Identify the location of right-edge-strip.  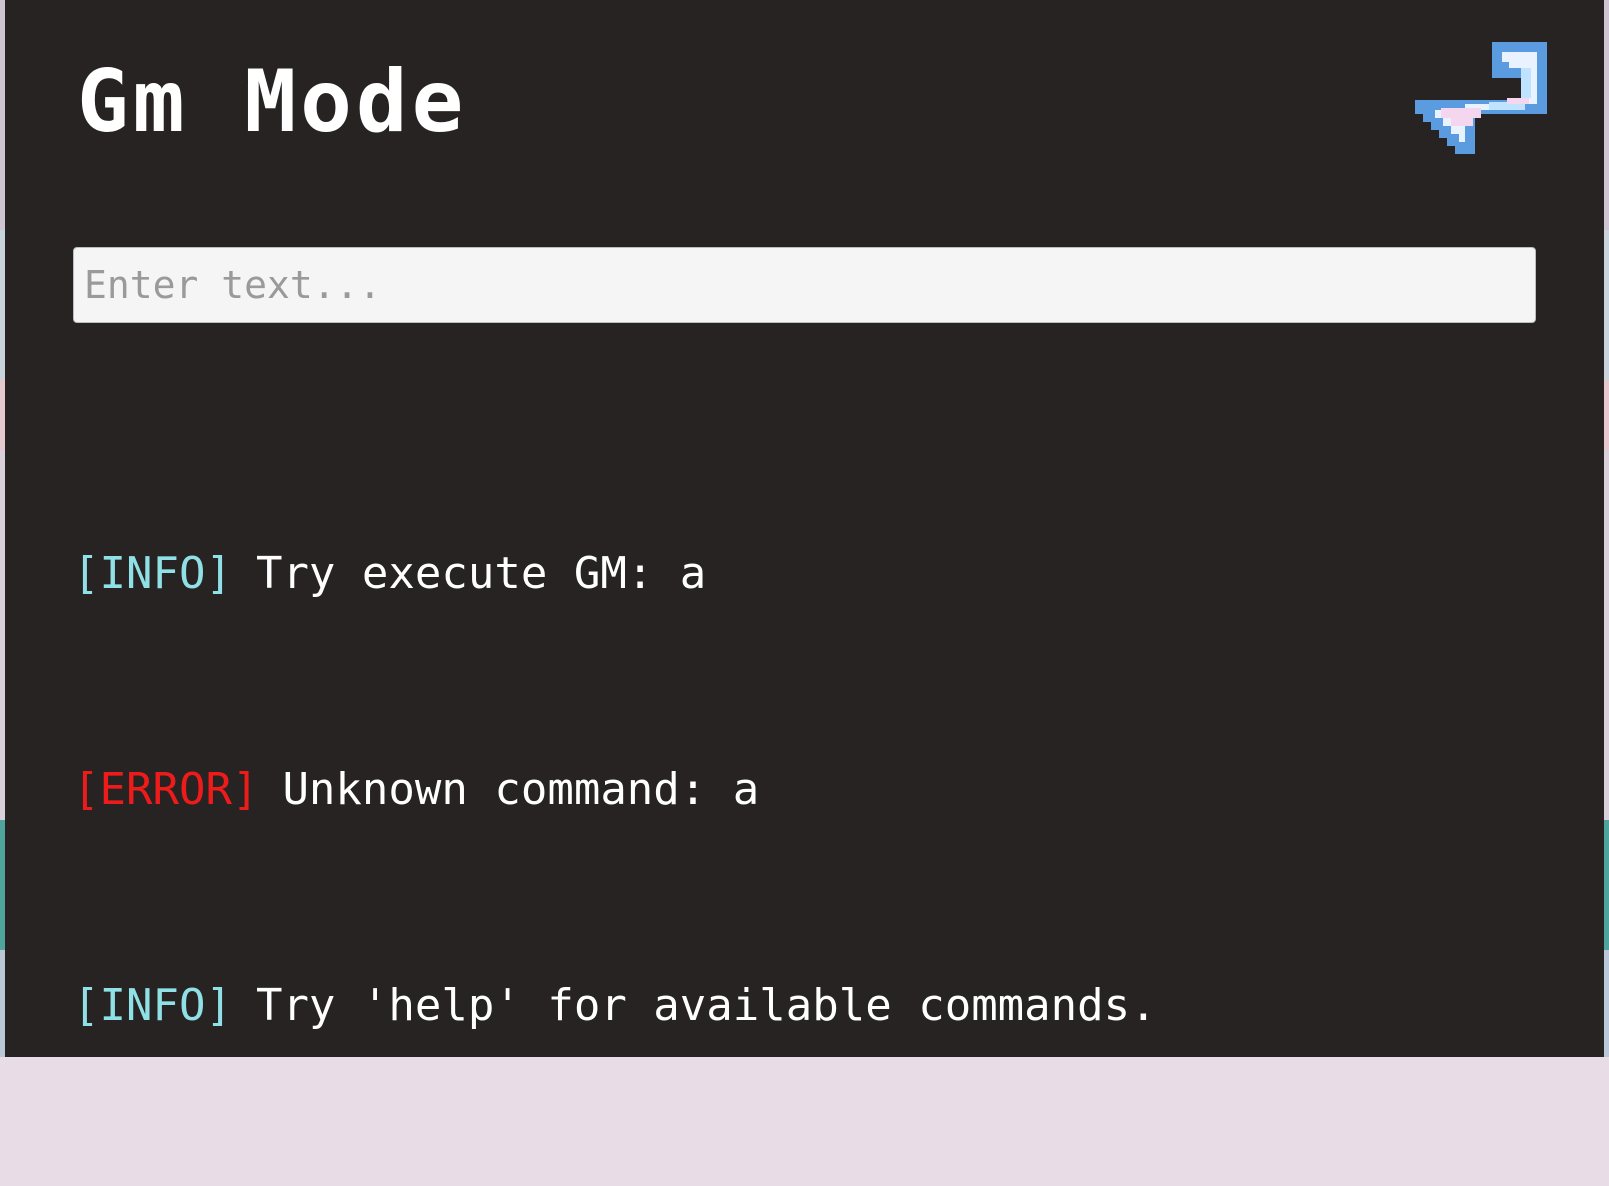
(1606, 528).